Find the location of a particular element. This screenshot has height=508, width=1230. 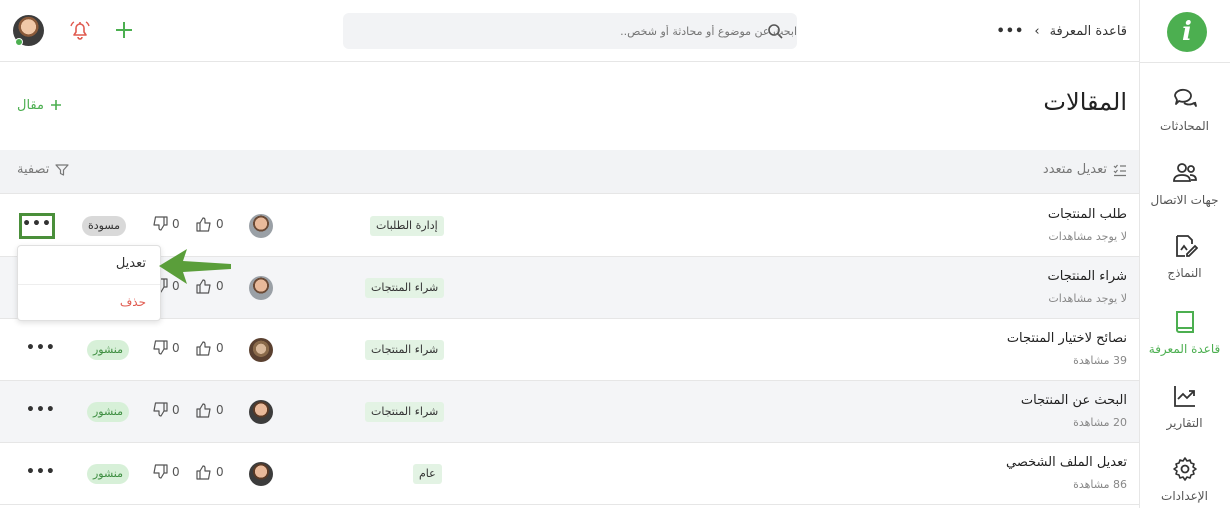

sidebar-item-label: النماذج is located at coordinates (1184, 273).